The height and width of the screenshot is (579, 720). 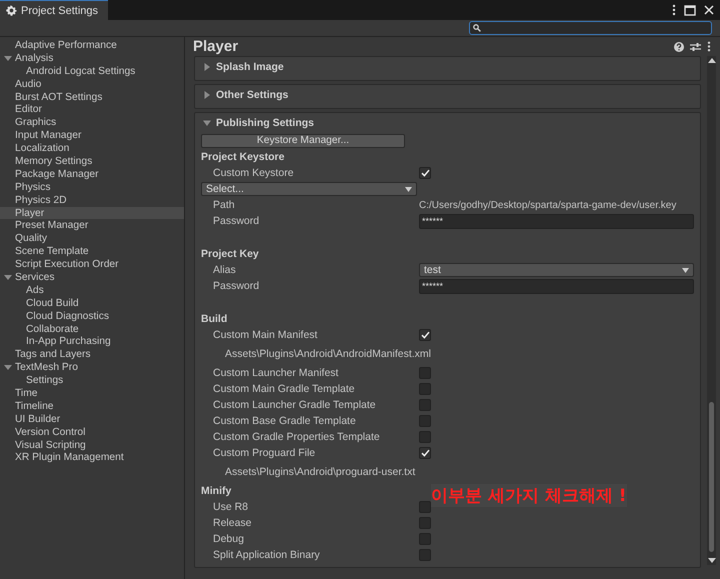 I want to click on sidebar-item: XR Plugin Management, so click(x=92, y=458).